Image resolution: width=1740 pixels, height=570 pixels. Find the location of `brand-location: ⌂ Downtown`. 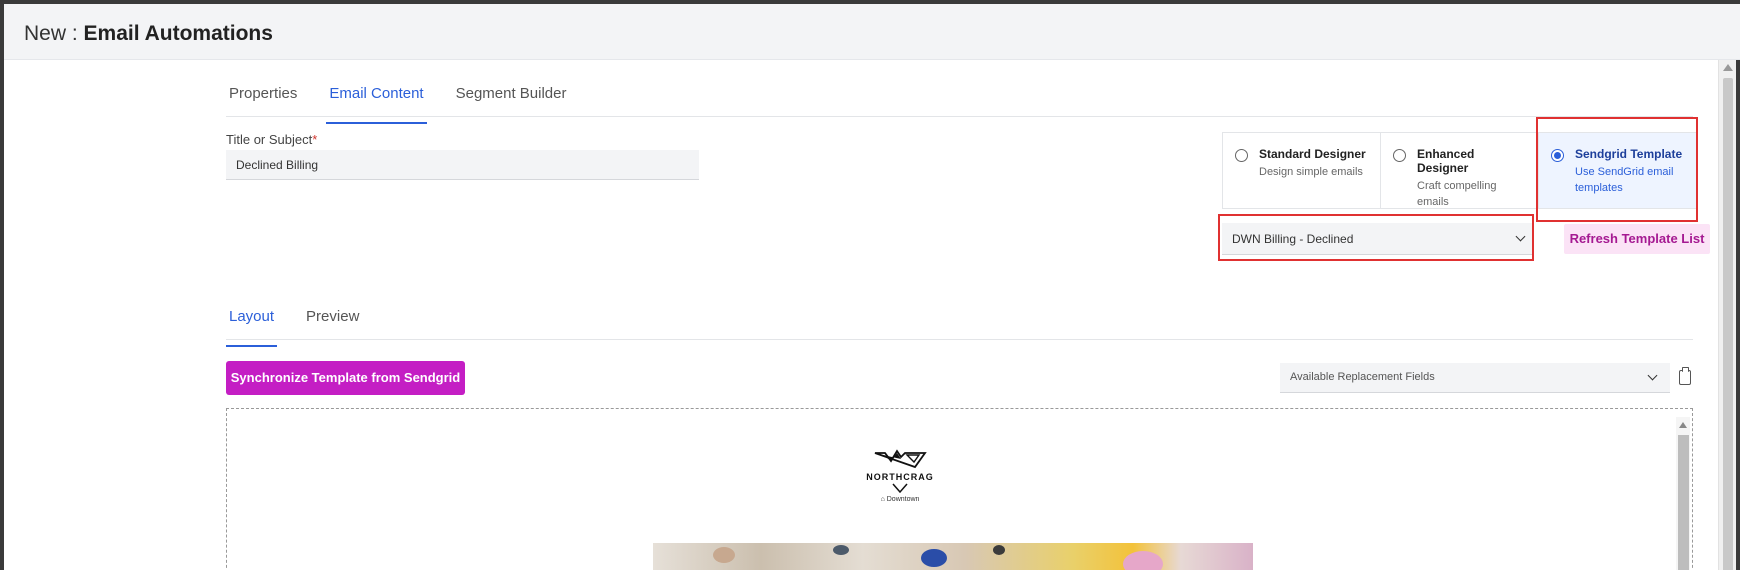

brand-location: ⌂ Downtown is located at coordinates (900, 499).